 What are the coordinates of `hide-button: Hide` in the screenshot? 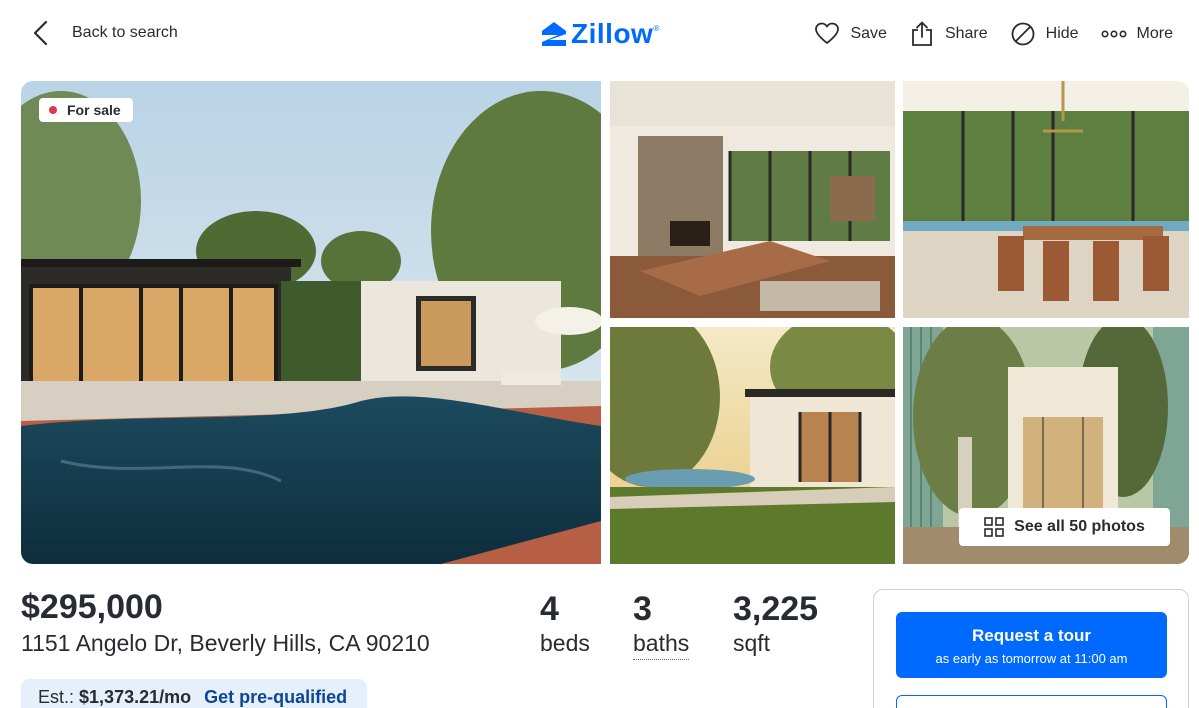 It's located at (1044, 34).